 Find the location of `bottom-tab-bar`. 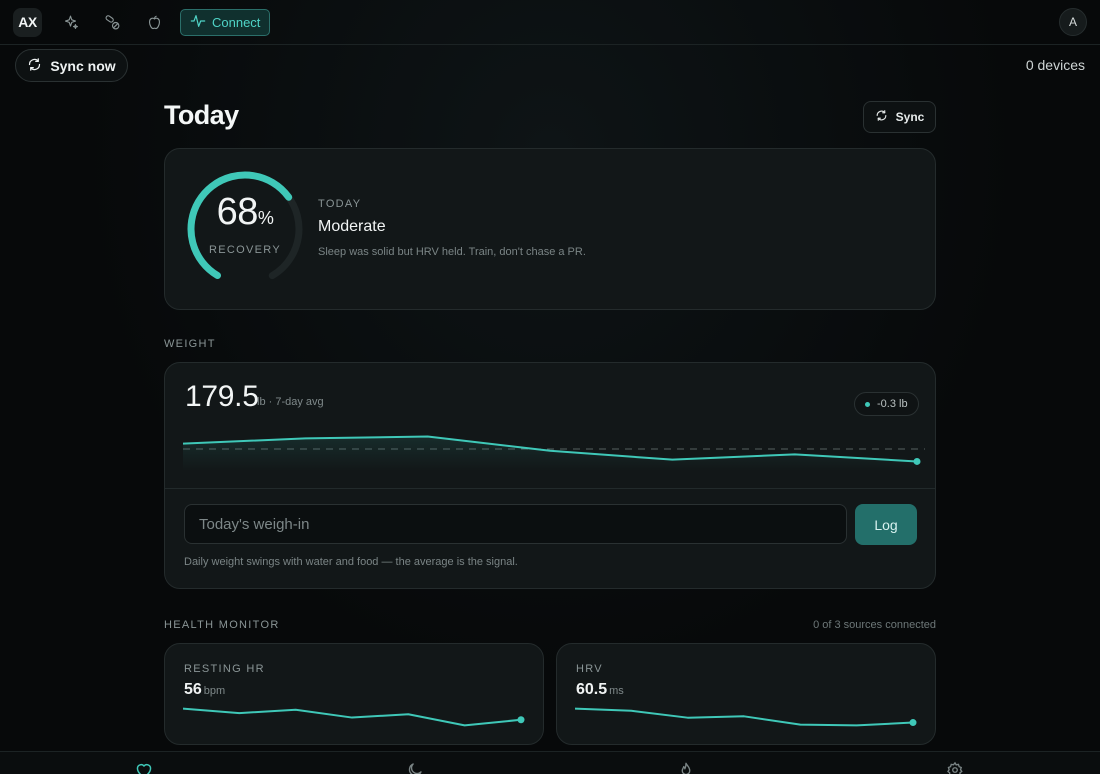

bottom-tab-bar is located at coordinates (550, 762).